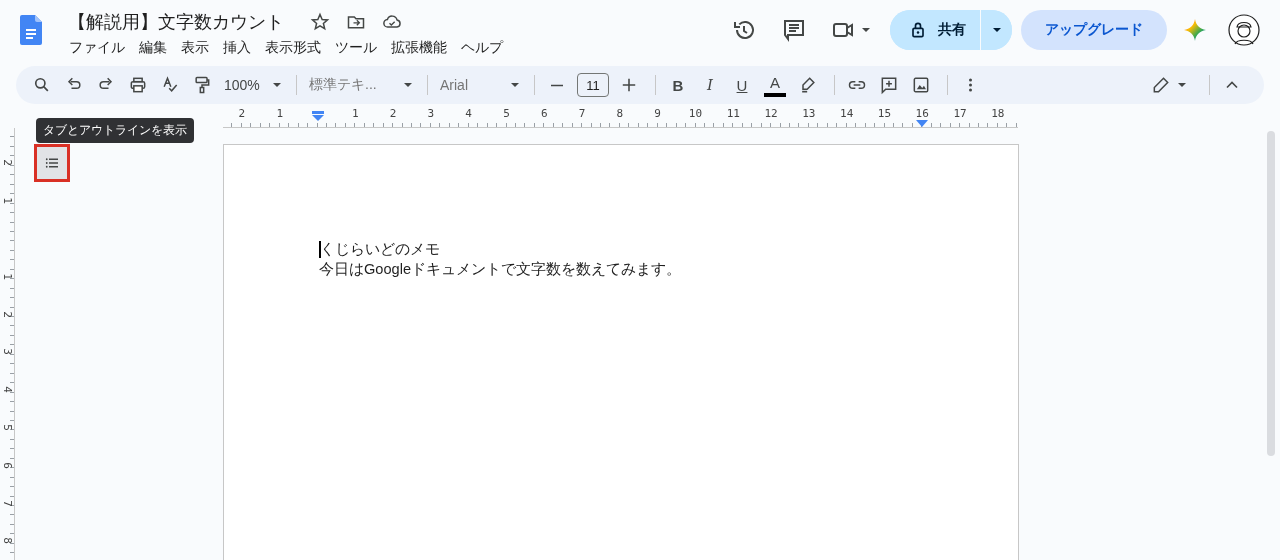 The image size is (1280, 560). What do you see at coordinates (419, 48) in the screenshot?
I see `menu-item: 拡張機能` at bounding box center [419, 48].